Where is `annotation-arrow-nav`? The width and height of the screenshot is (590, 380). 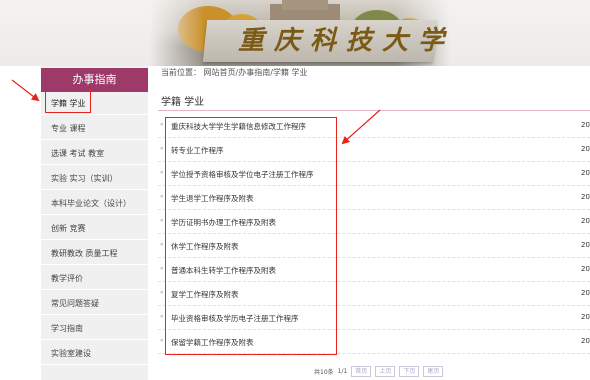 annotation-arrow-nav is located at coordinates (25, 90).